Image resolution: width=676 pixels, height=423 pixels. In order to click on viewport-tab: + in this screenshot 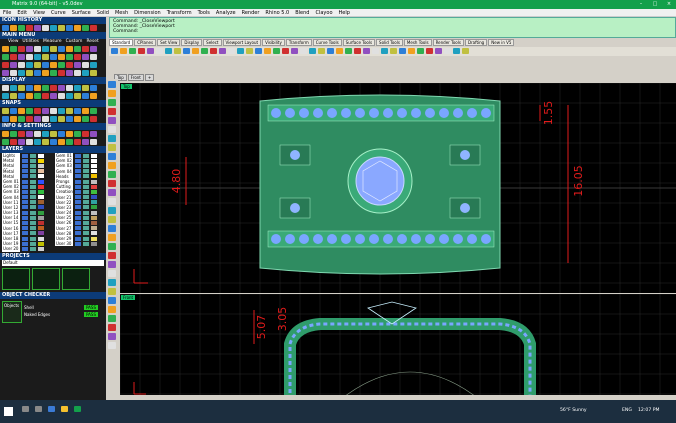, I will do `click(149, 77)`.